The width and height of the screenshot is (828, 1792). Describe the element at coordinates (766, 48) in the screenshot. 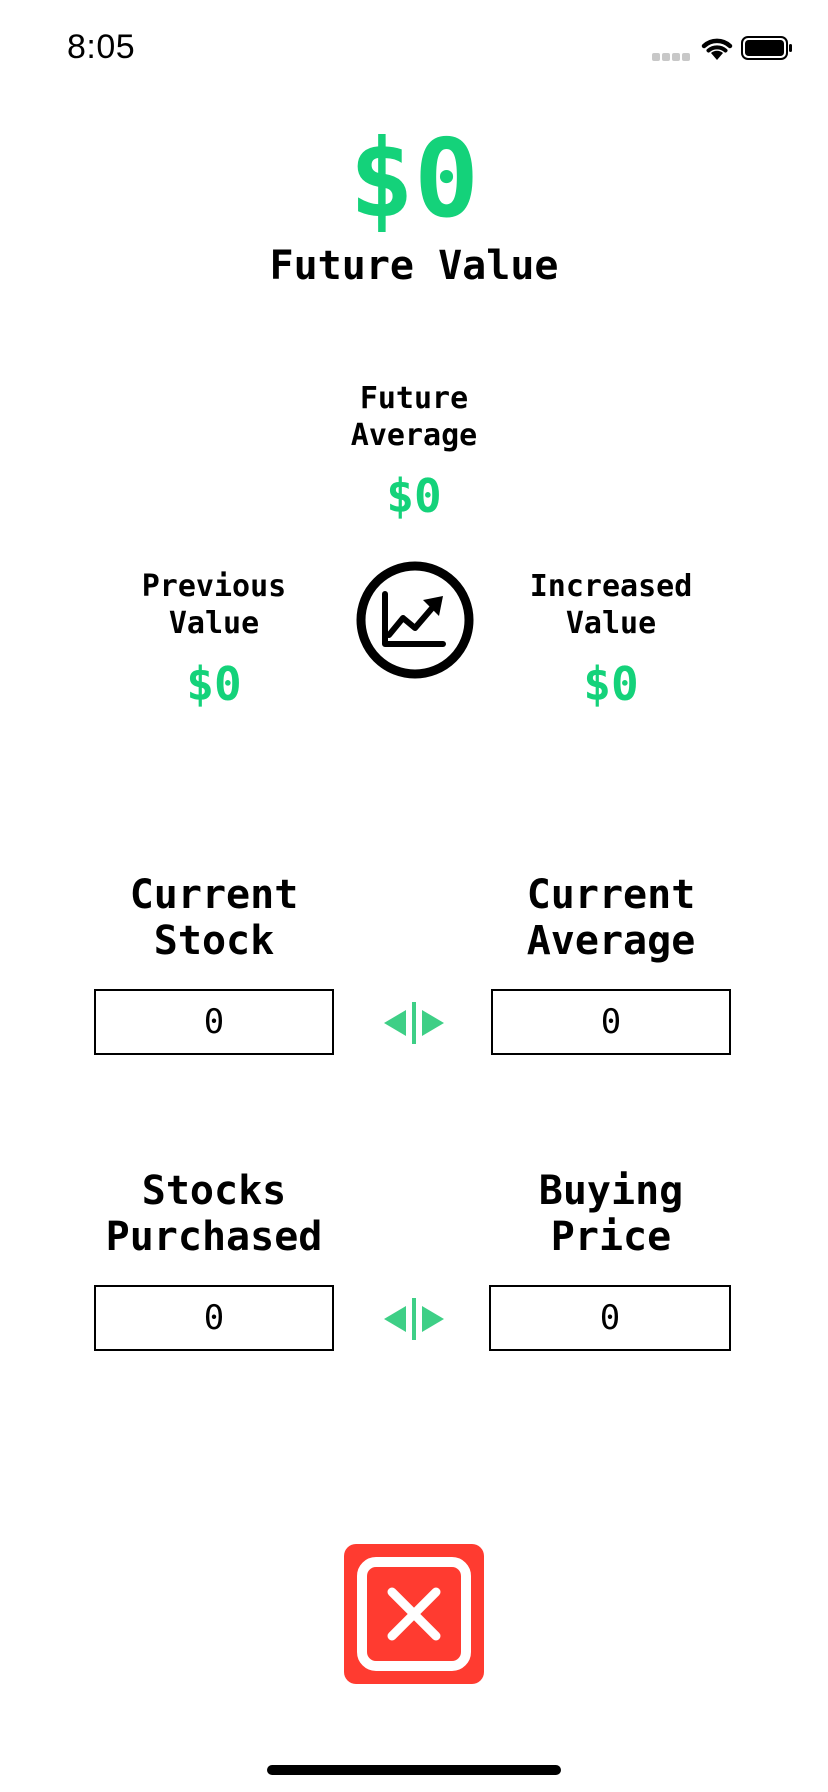

I see `battery-icon` at that location.